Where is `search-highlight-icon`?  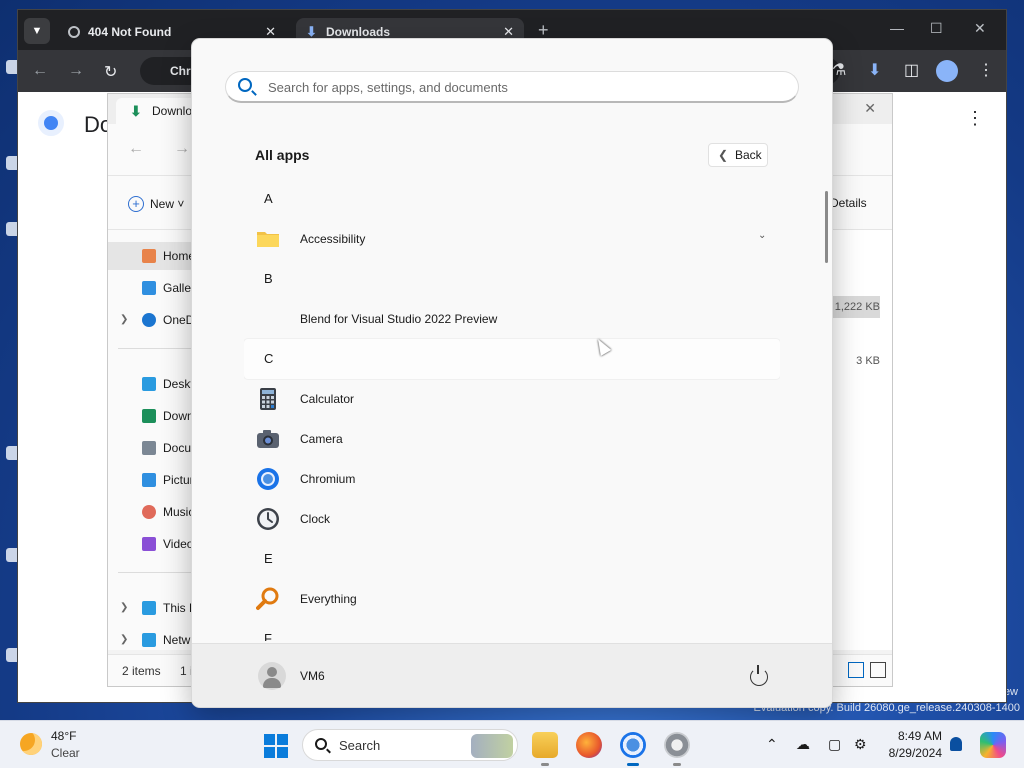
search-highlight-icon is located at coordinates (492, 746).